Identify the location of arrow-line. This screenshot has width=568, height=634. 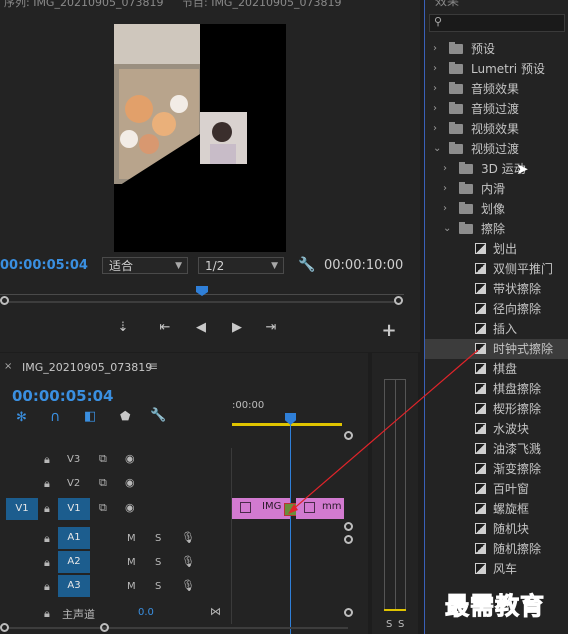
(384, 430).